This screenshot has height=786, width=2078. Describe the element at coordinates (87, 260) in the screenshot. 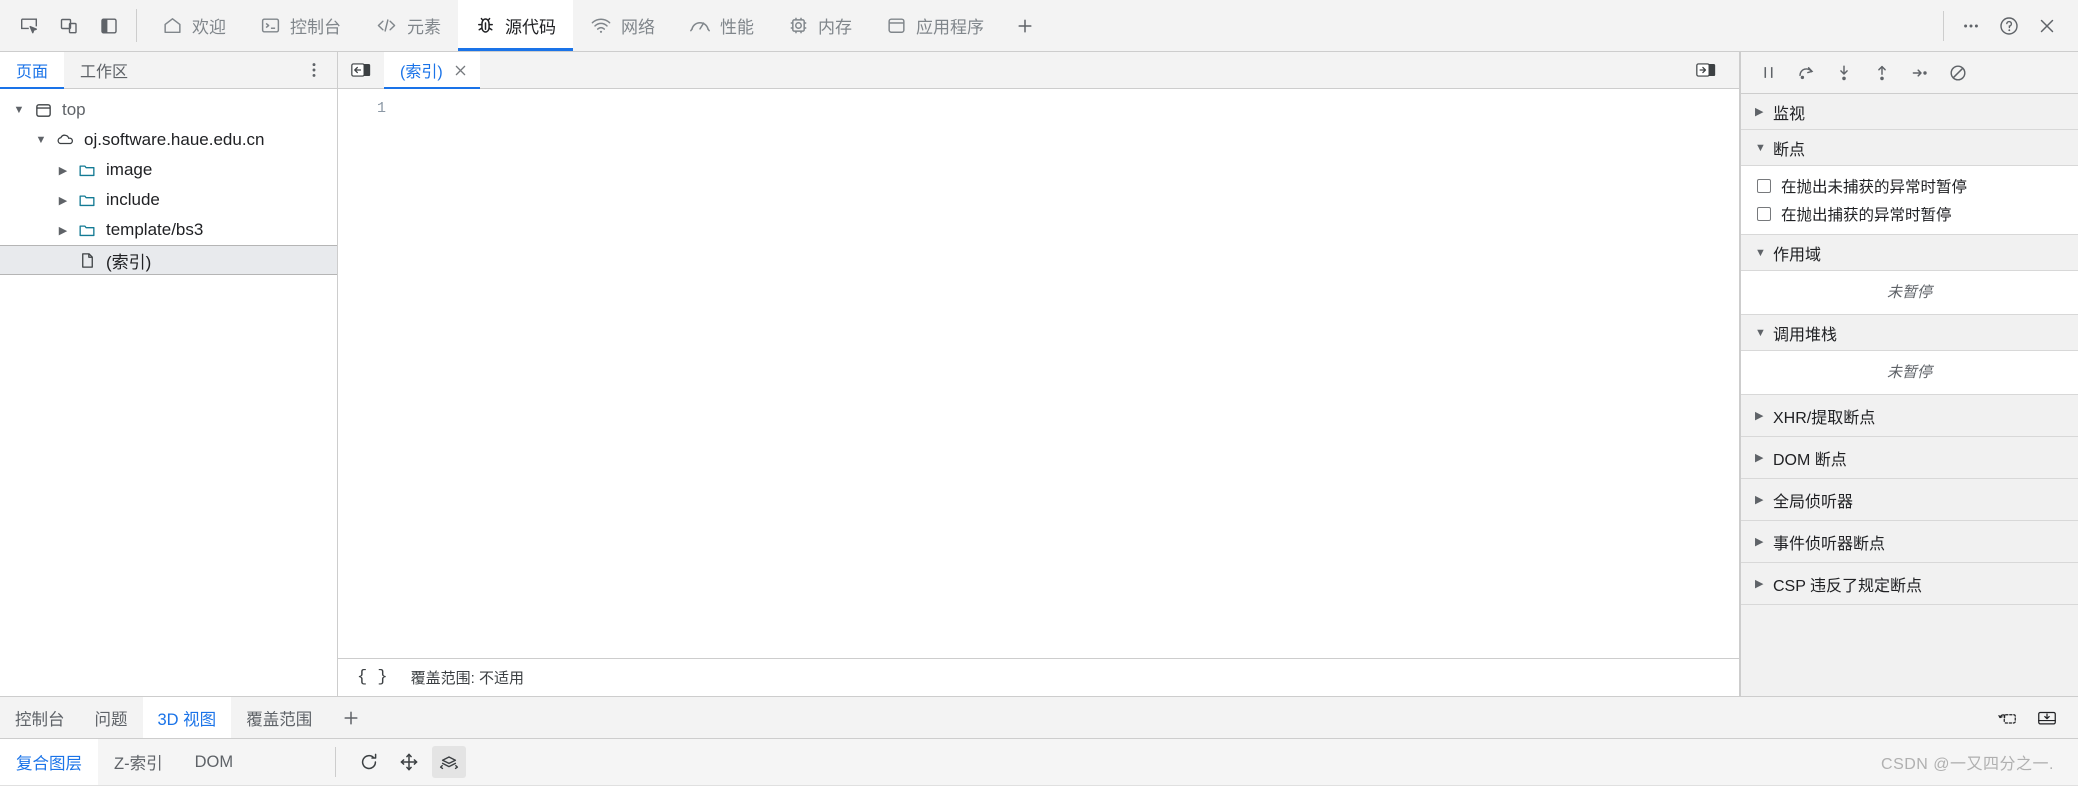

I see `document-icon` at that location.